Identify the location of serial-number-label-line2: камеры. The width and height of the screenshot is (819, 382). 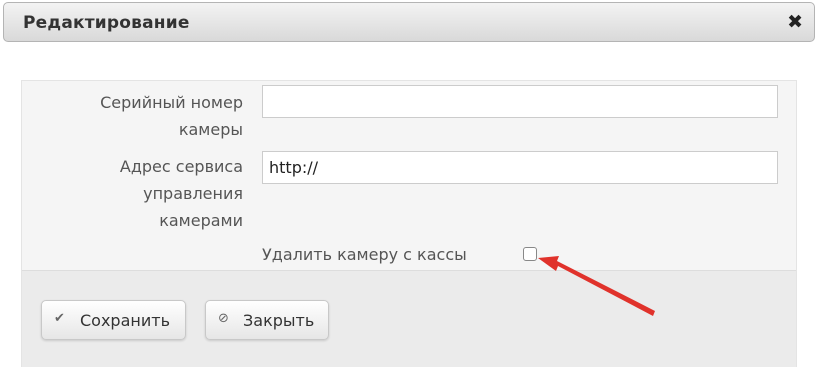
(210, 129).